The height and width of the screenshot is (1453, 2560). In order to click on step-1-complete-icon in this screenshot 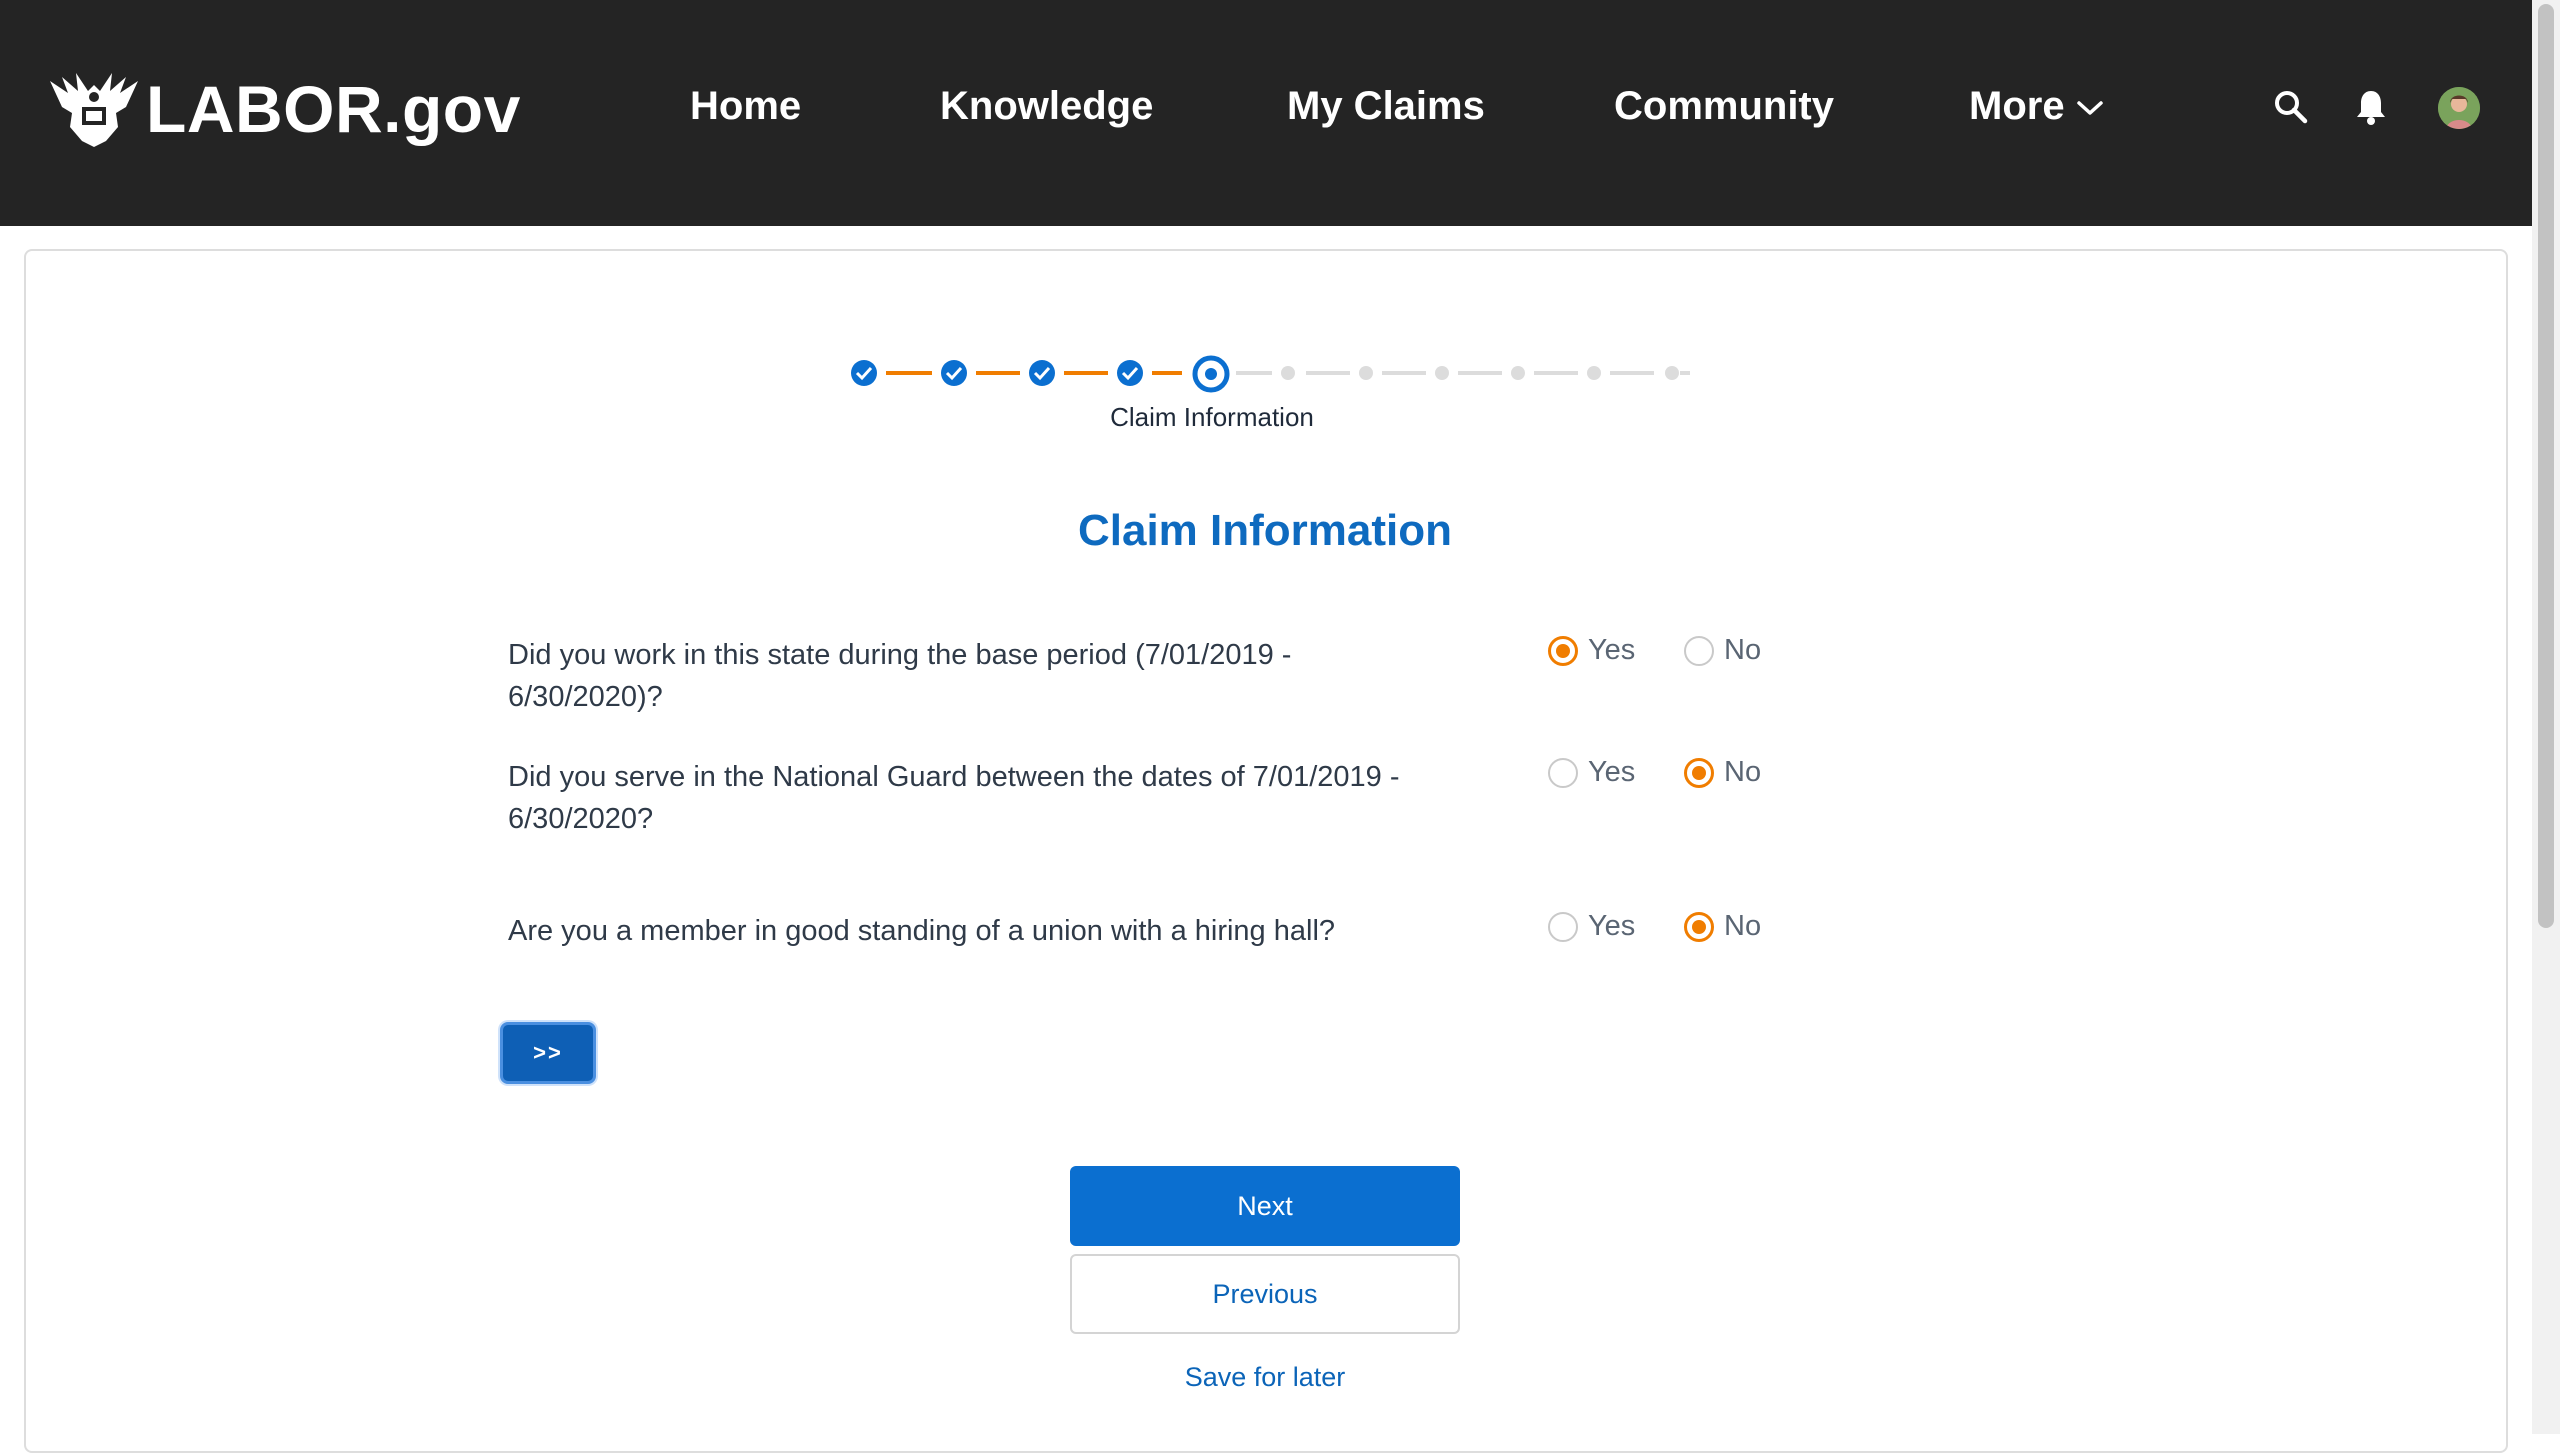, I will do `click(864, 373)`.